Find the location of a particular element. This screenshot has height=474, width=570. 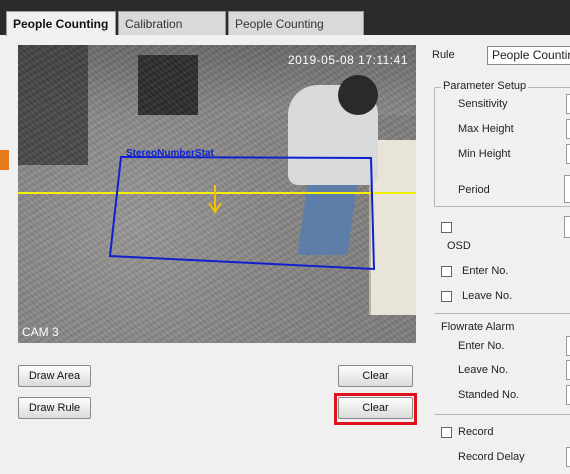

alarm-enter-no-input is located at coordinates (568, 346).